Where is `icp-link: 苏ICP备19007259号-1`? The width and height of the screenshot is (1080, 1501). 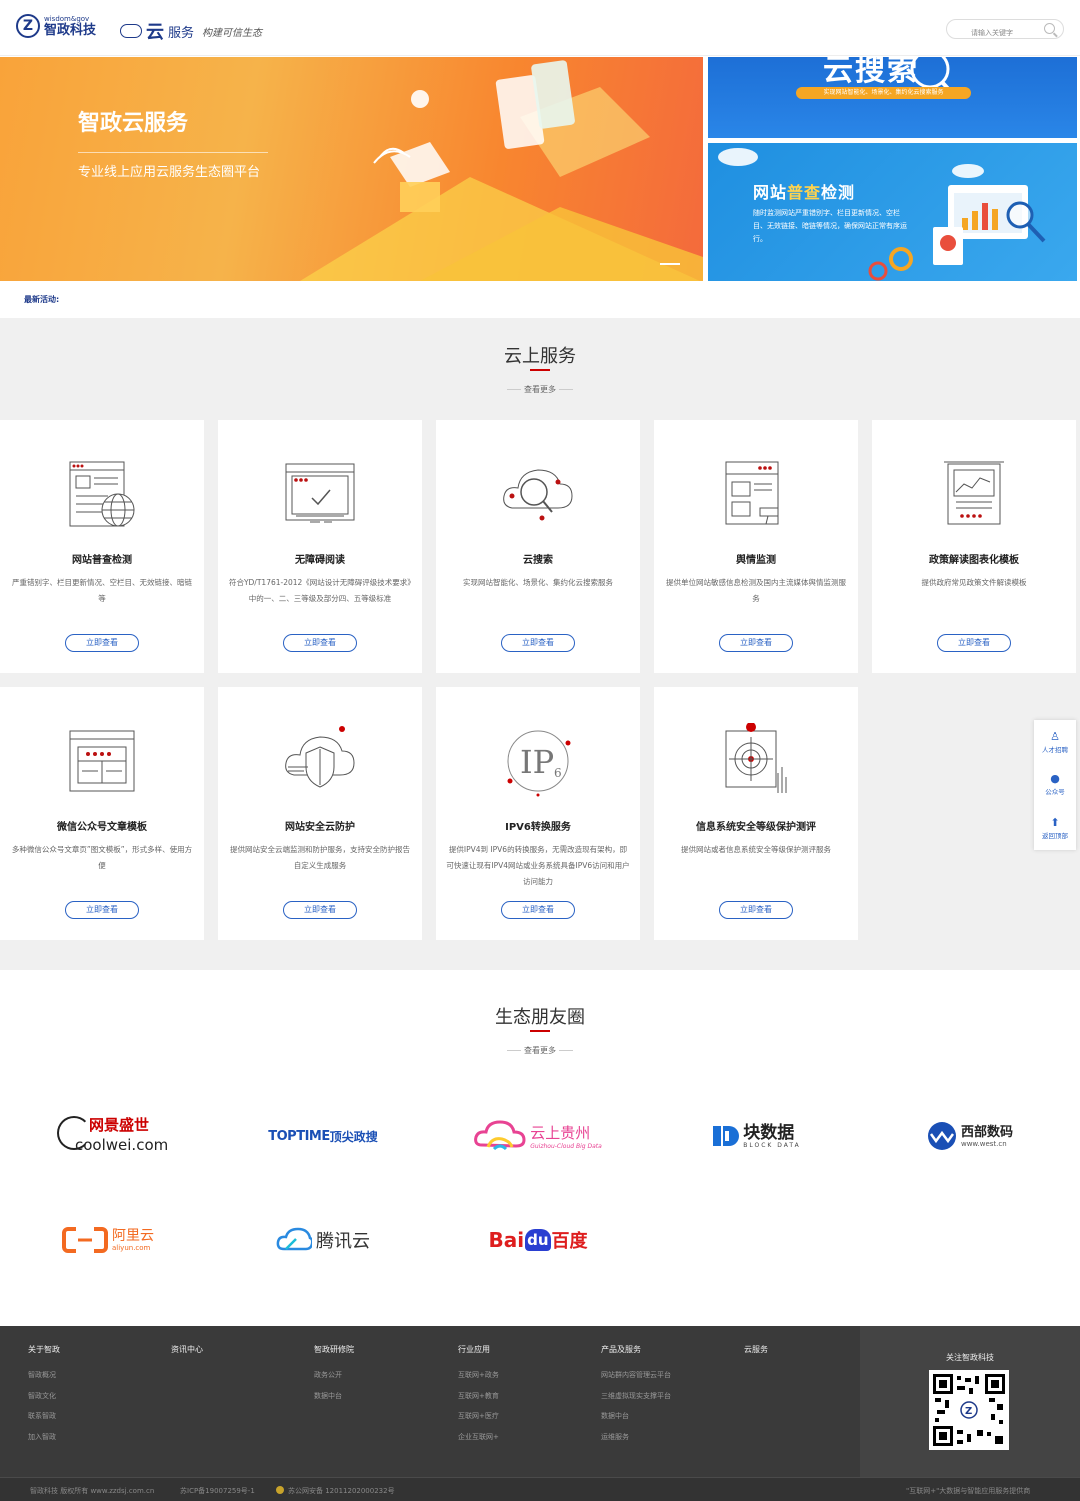 icp-link: 苏ICP备19007259号-1 is located at coordinates (217, 1491).